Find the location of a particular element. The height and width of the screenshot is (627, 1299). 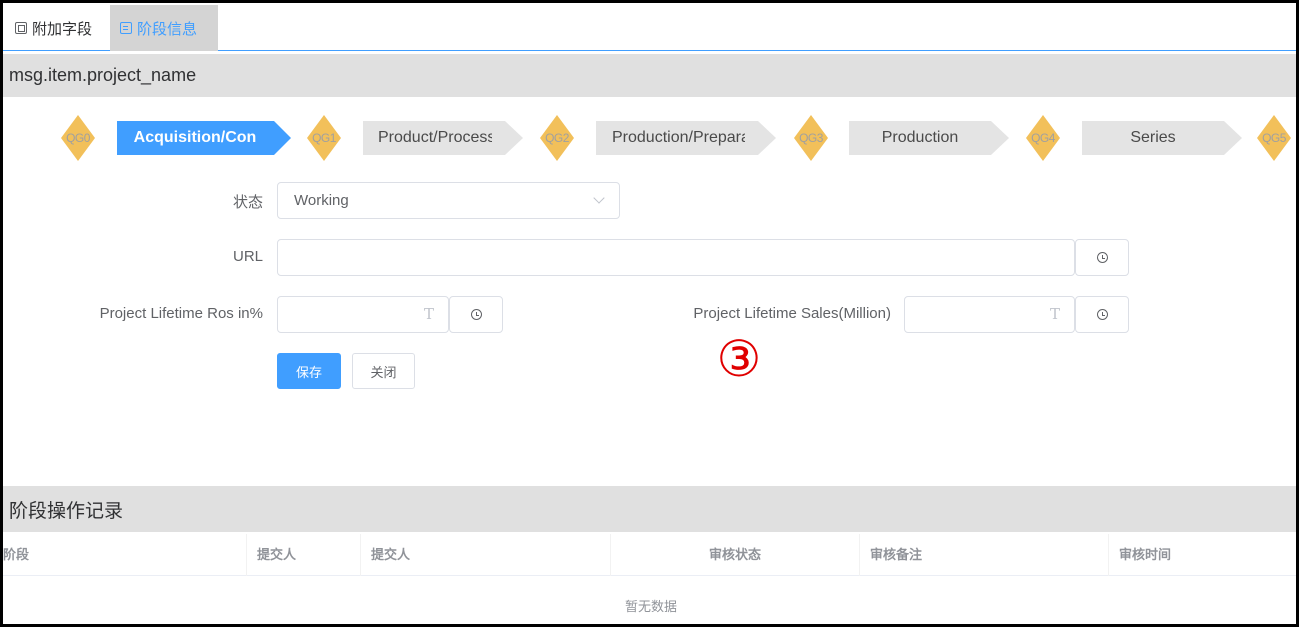

tab-label: 附加字段 is located at coordinates (62, 29).